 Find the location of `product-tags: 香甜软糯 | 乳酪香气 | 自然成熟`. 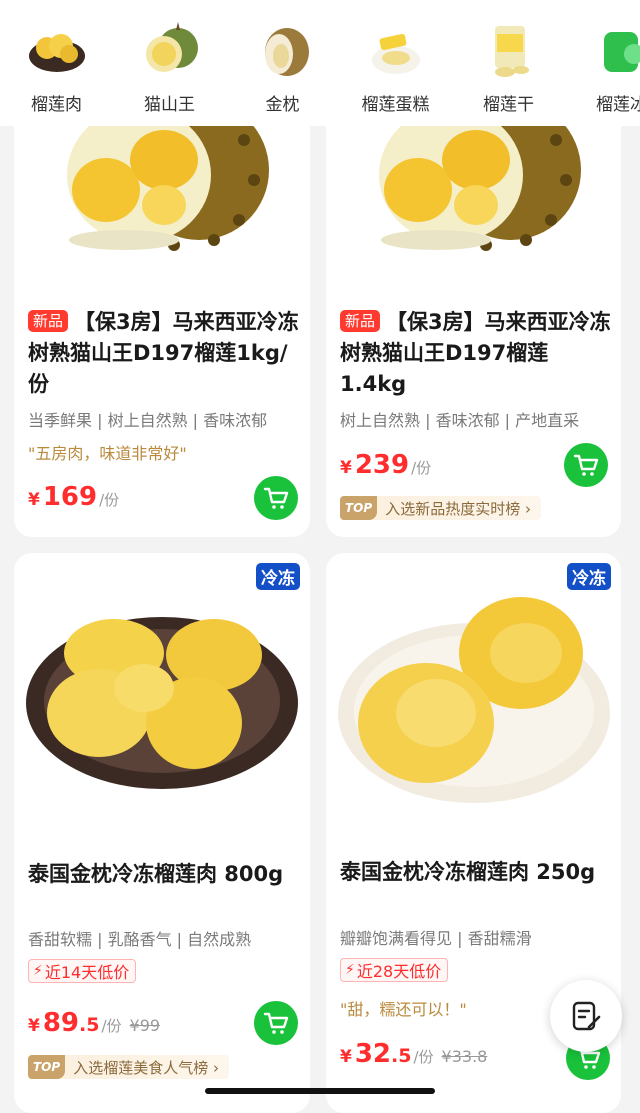

product-tags: 香甜软糯 | 乳酪香气 | 自然成熟 is located at coordinates (166, 938).